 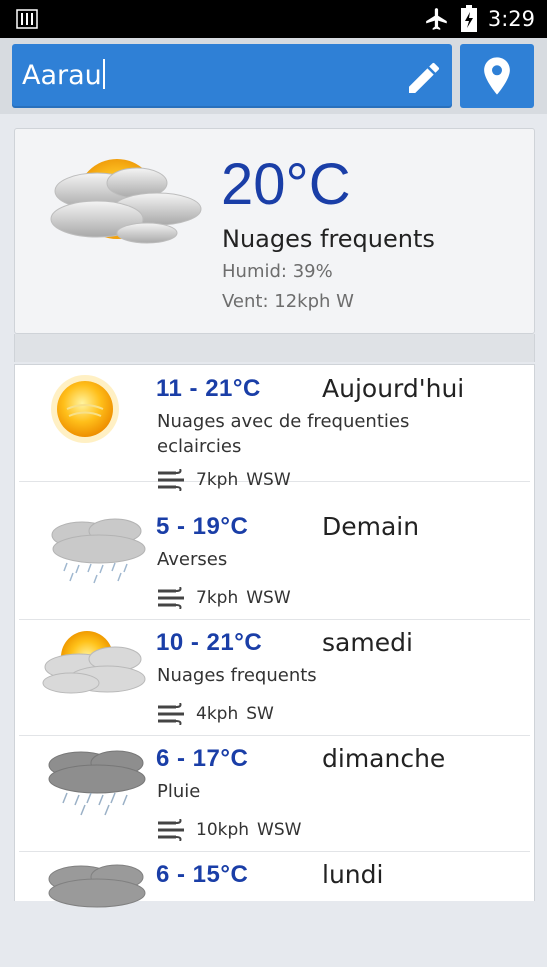 What do you see at coordinates (62, 75) in the screenshot?
I see `city-search-value: Aarau` at bounding box center [62, 75].